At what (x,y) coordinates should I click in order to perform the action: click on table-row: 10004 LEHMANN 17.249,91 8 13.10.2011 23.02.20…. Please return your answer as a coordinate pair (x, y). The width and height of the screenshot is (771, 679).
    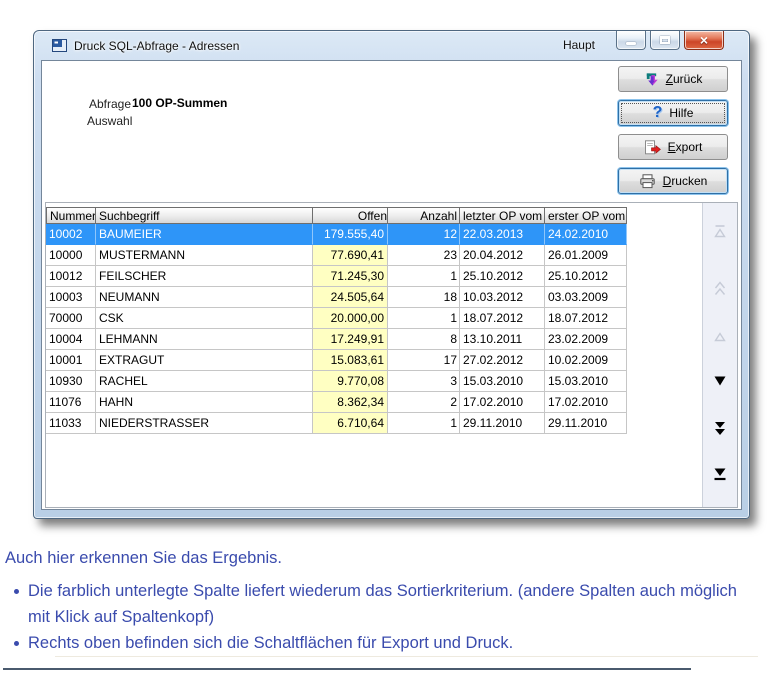
    Looking at the image, I should click on (336, 339).